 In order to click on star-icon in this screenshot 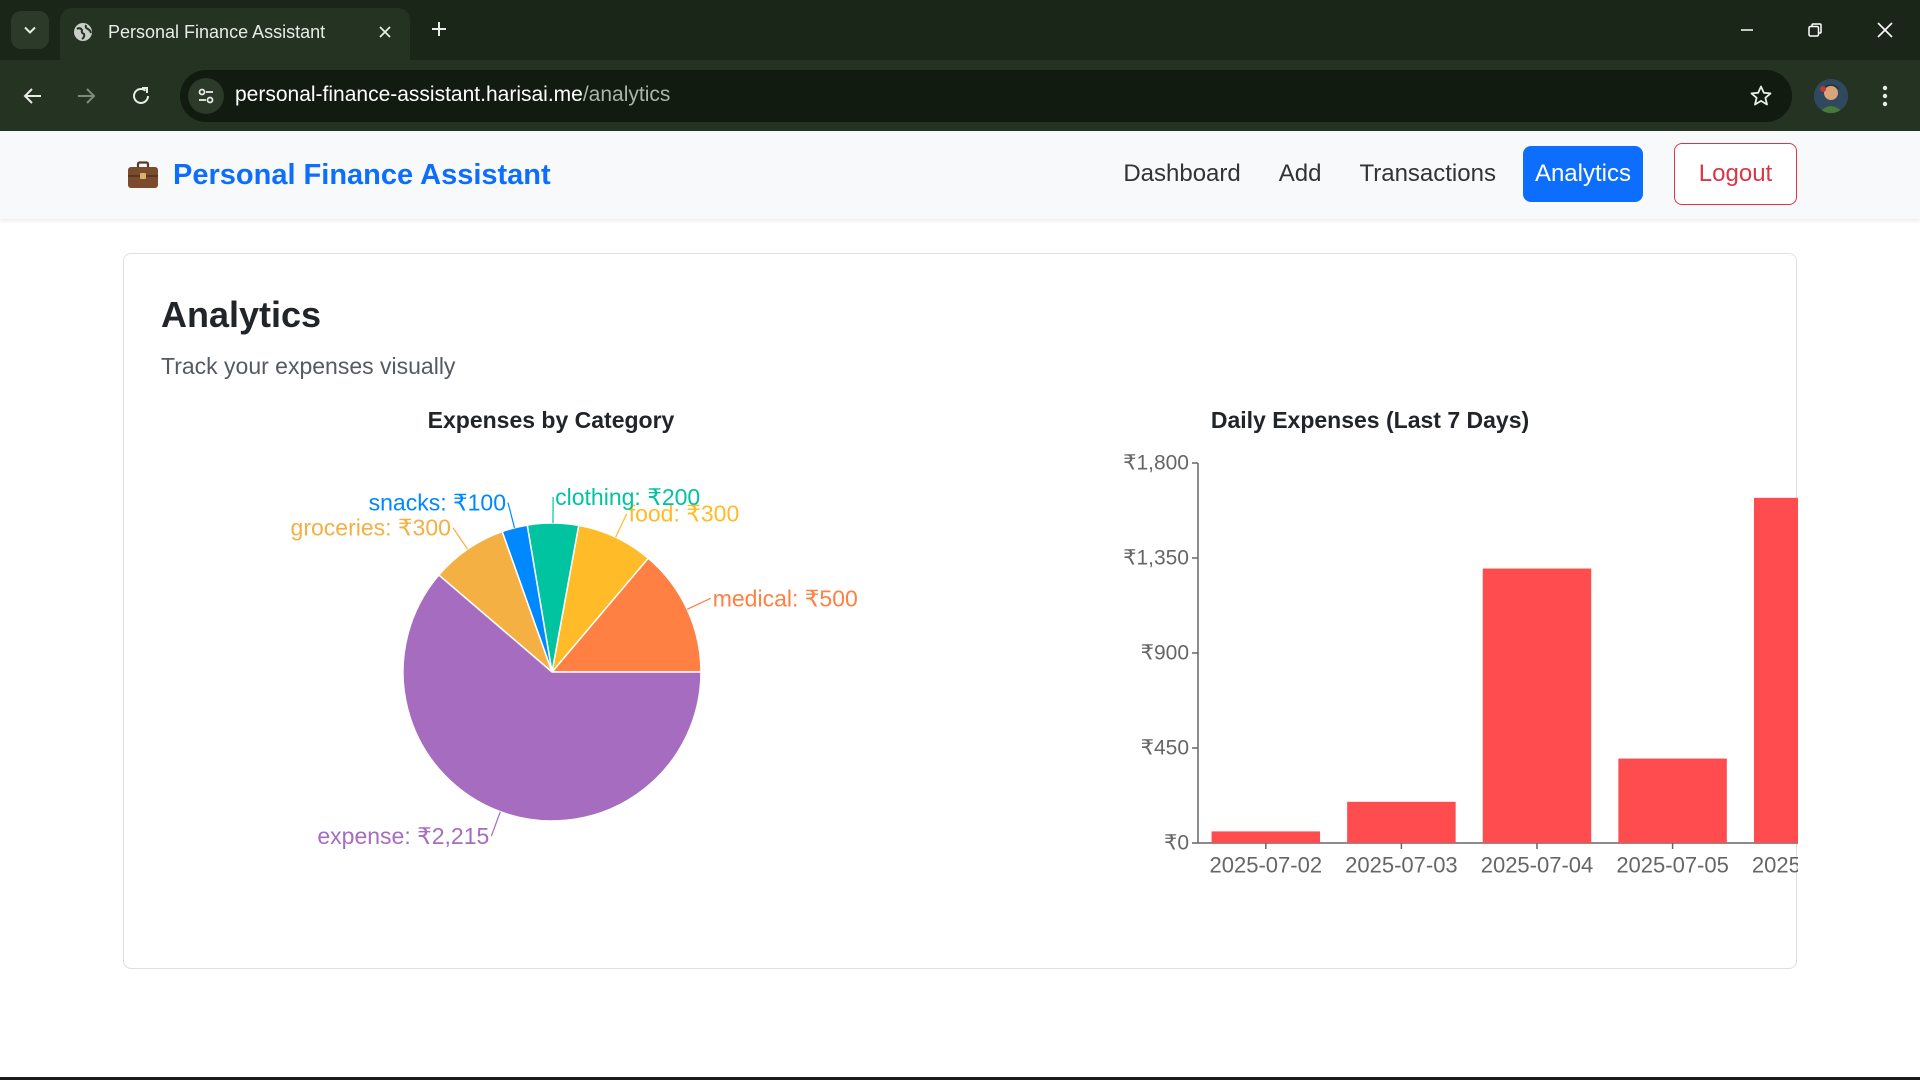, I will do `click(1761, 95)`.